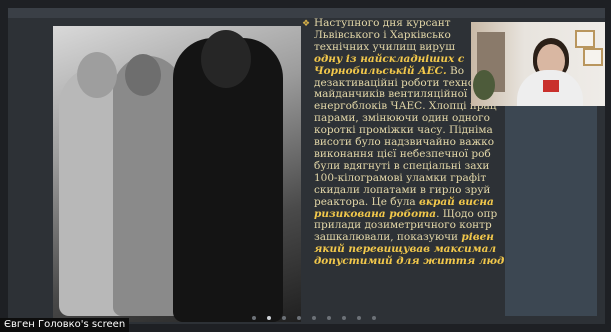  Describe the element at coordinates (65, 325) in the screenshot. I see `screen-share-label: Євген Головко's screen` at that location.